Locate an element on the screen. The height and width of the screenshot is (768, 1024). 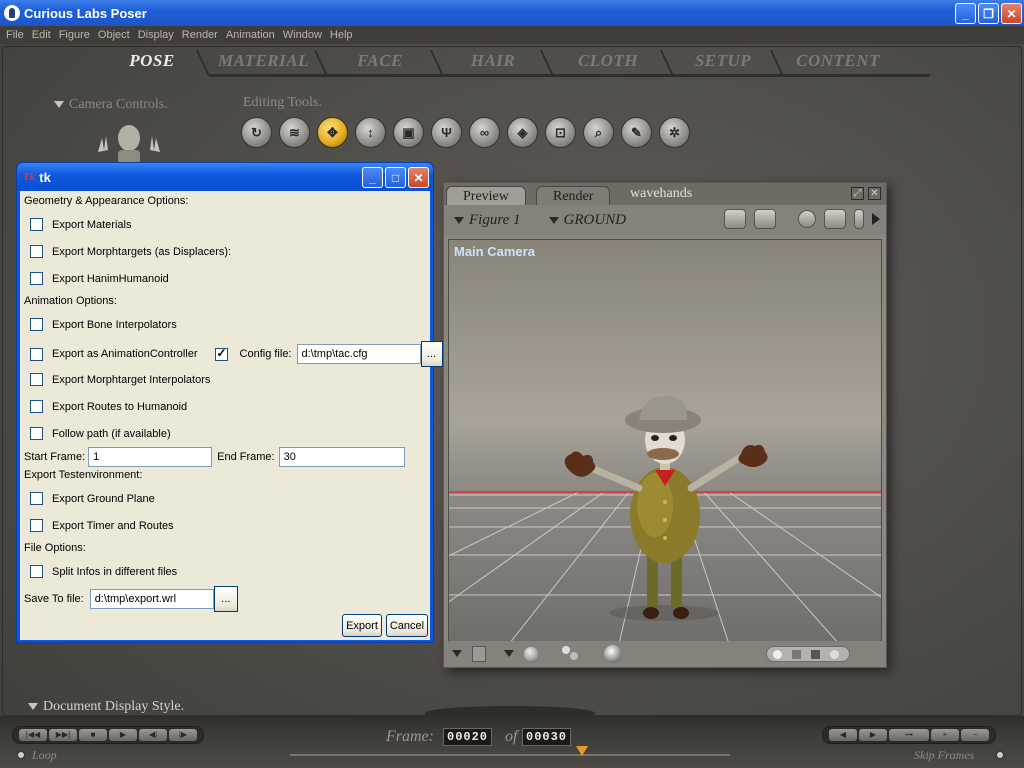
menu-file: File is located at coordinates (18, 35).